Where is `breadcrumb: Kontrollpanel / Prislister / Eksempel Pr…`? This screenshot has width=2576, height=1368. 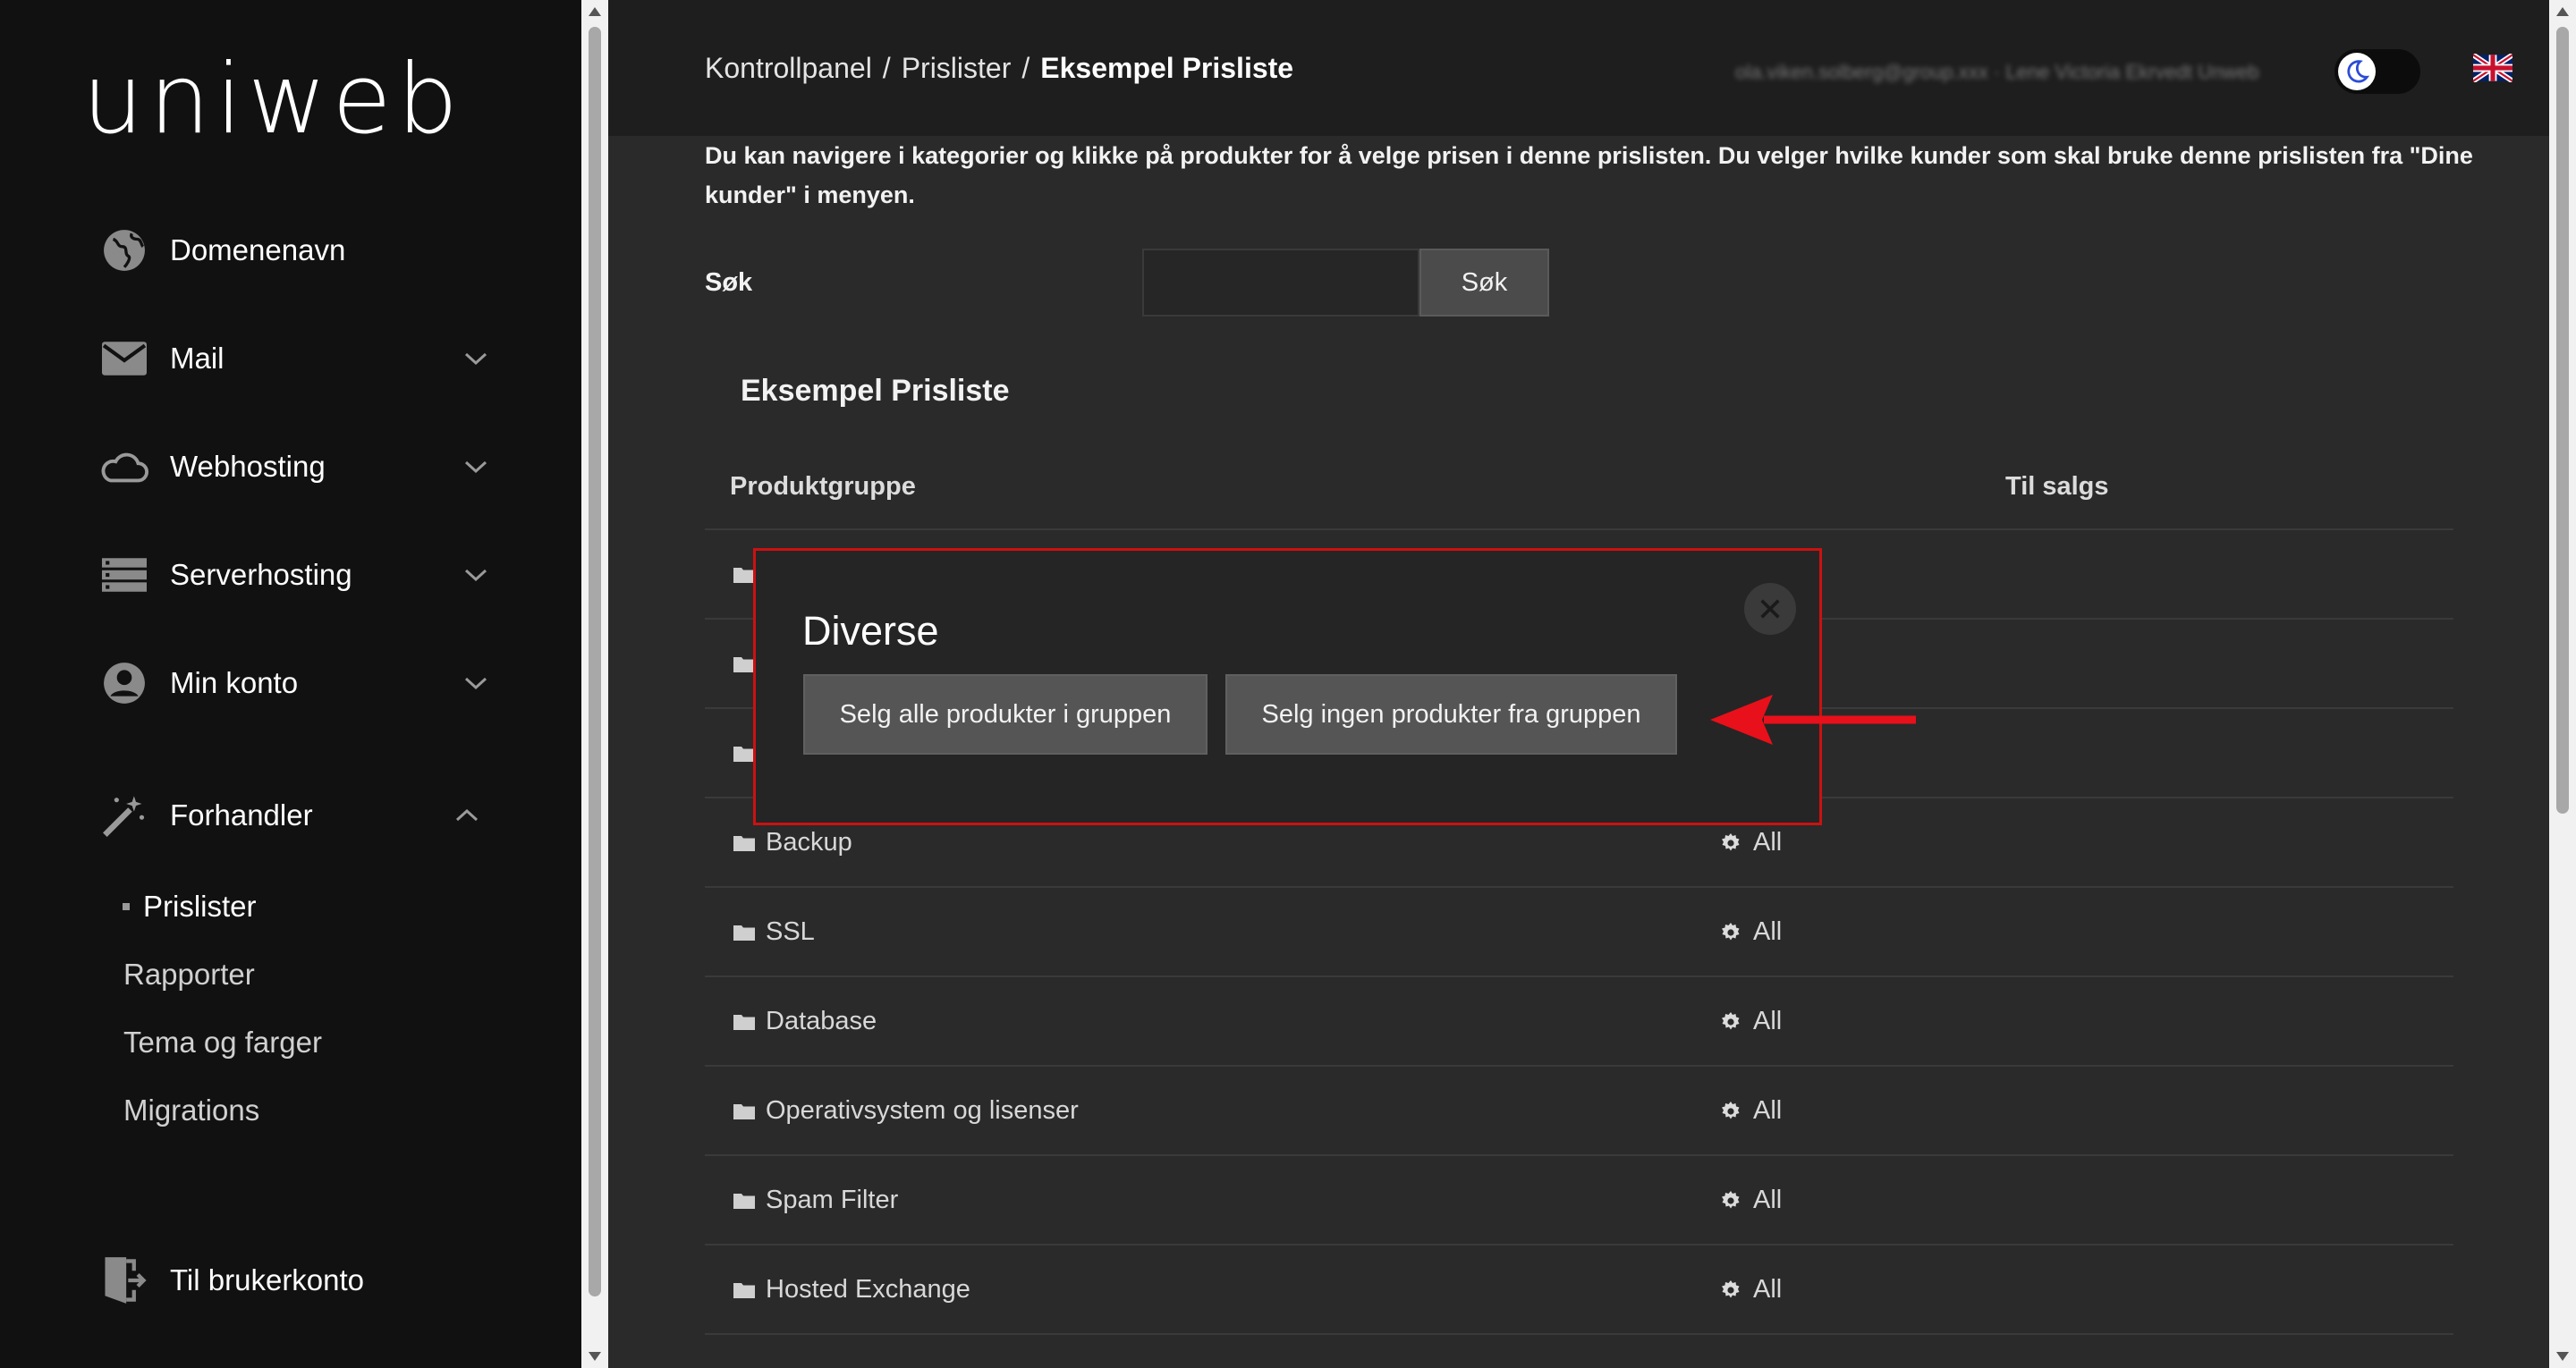
breadcrumb: Kontrollpanel / Prislister / Eksempel Pr… is located at coordinates (999, 69).